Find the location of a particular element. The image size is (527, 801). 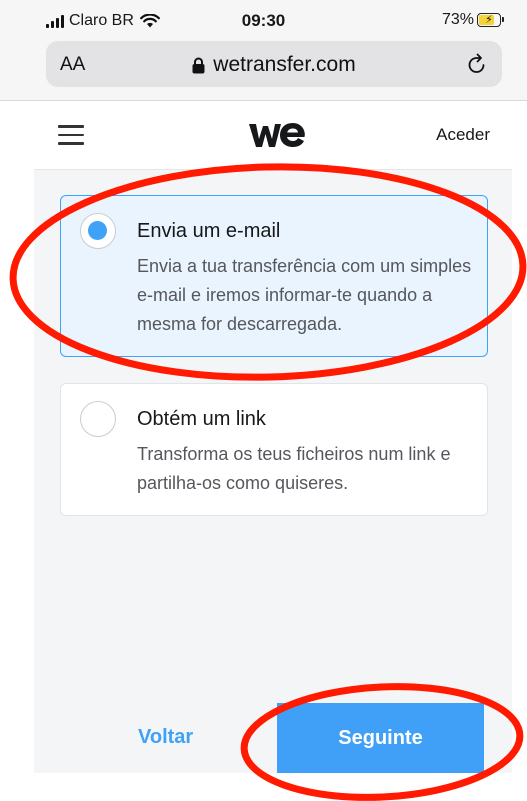

radio-send-email is located at coordinates (98, 231).